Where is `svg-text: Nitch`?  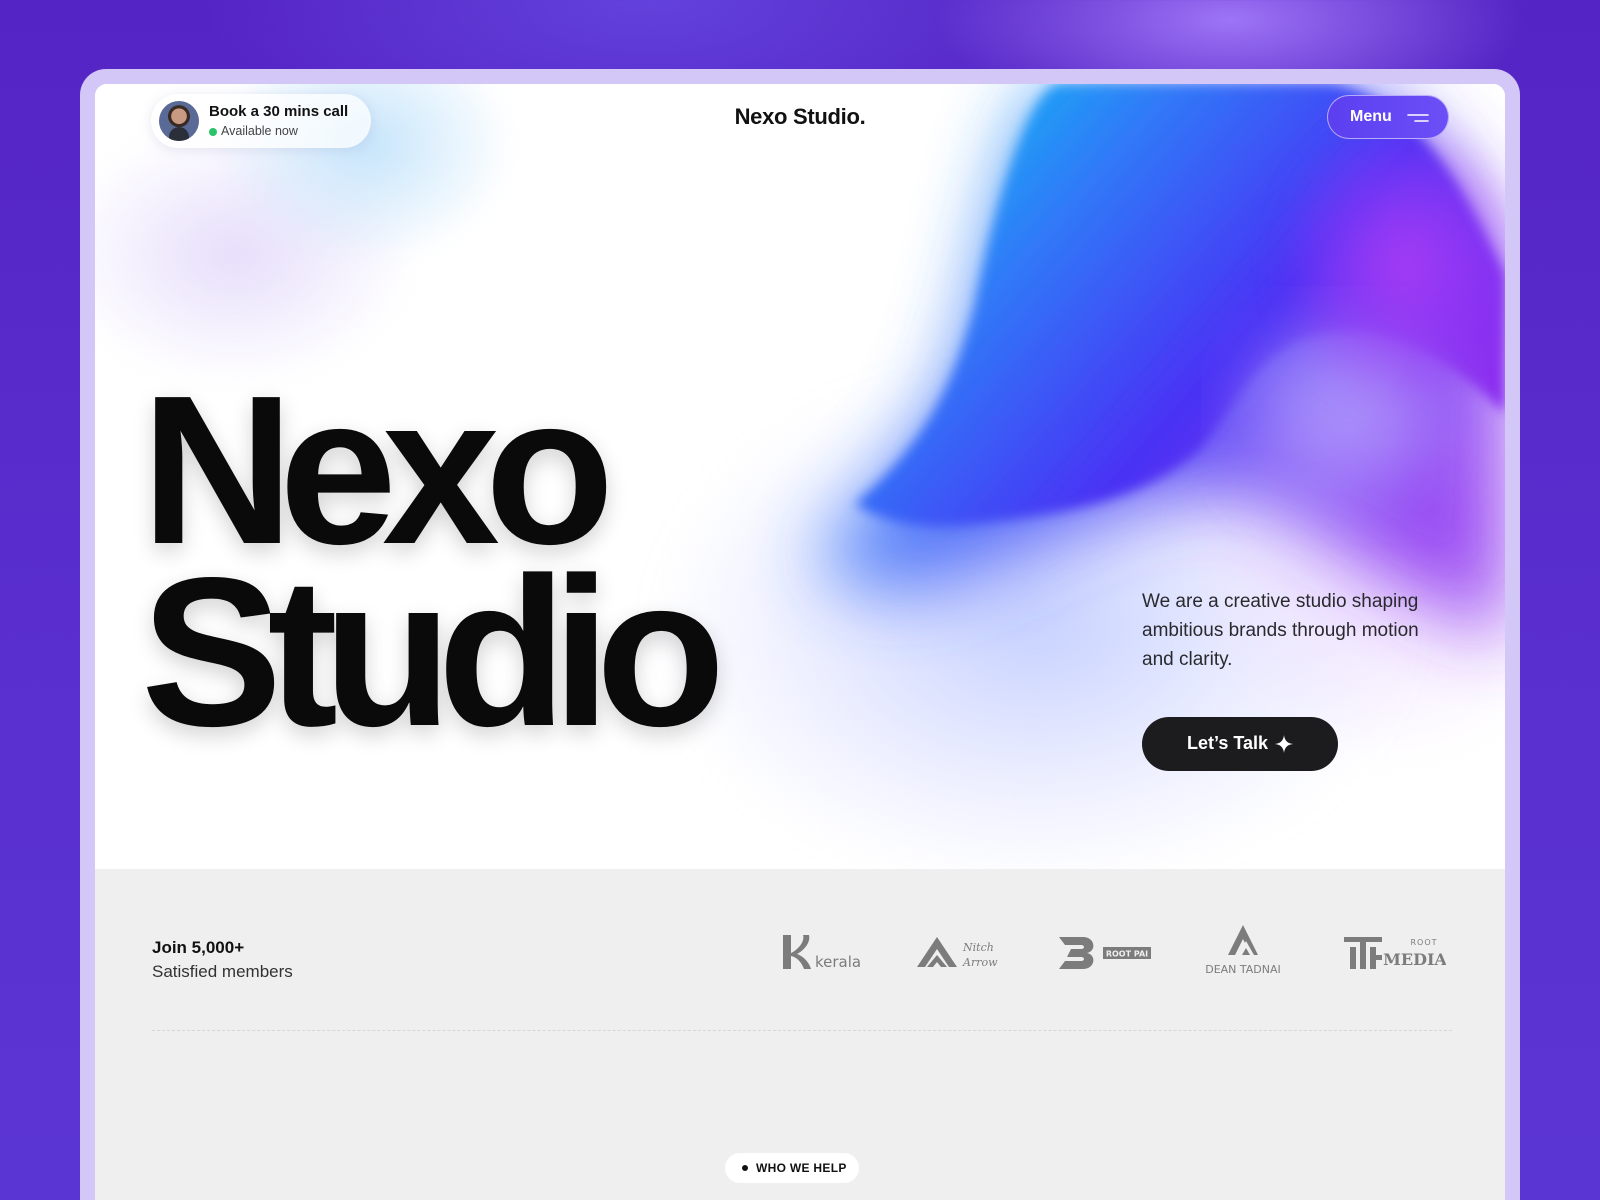 svg-text: Nitch is located at coordinates (978, 947).